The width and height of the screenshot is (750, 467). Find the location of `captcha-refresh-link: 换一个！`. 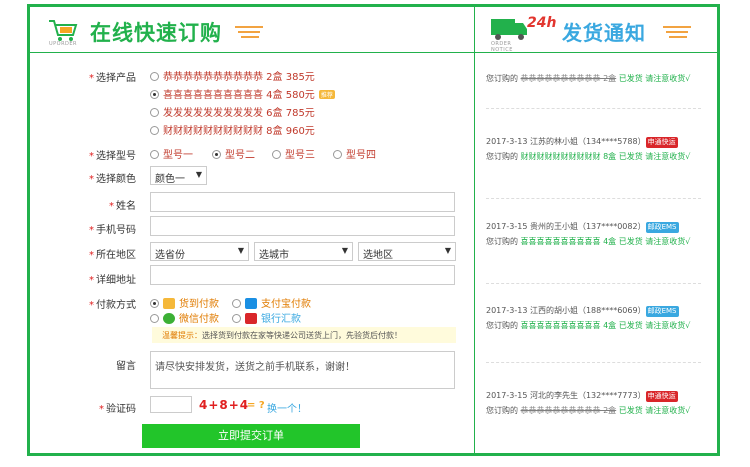

captcha-refresh-link: 换一个！ is located at coordinates (287, 407).